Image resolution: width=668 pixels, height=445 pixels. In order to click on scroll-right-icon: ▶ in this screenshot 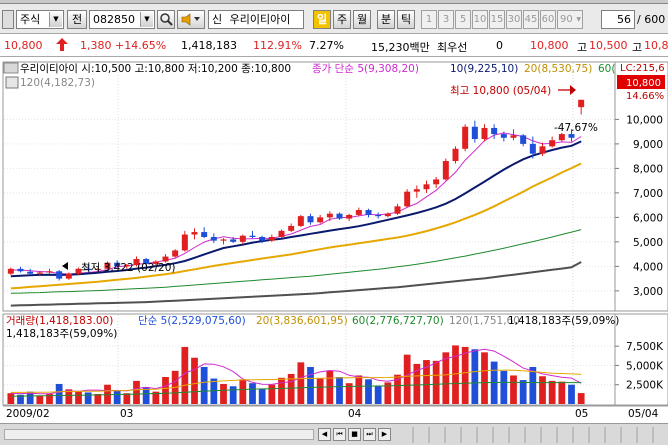, I will do `click(384, 434)`.